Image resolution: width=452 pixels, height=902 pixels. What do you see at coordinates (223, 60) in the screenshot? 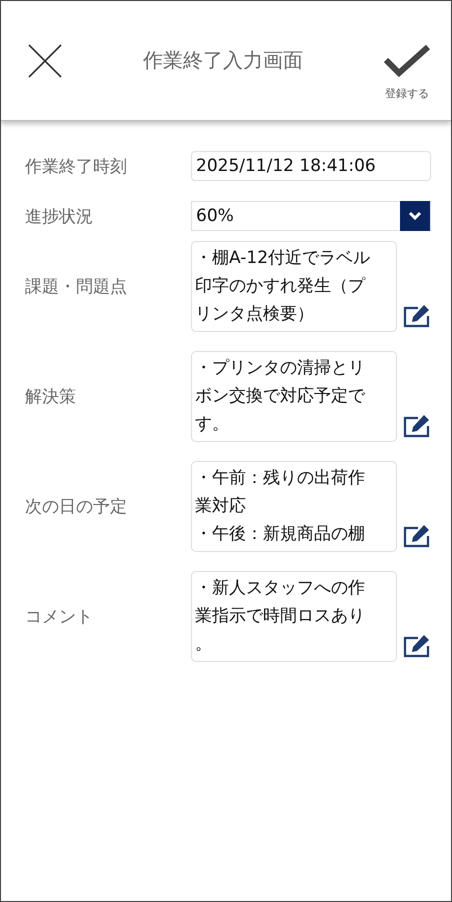
I see `screen-title: 作業終了入力画面` at bounding box center [223, 60].